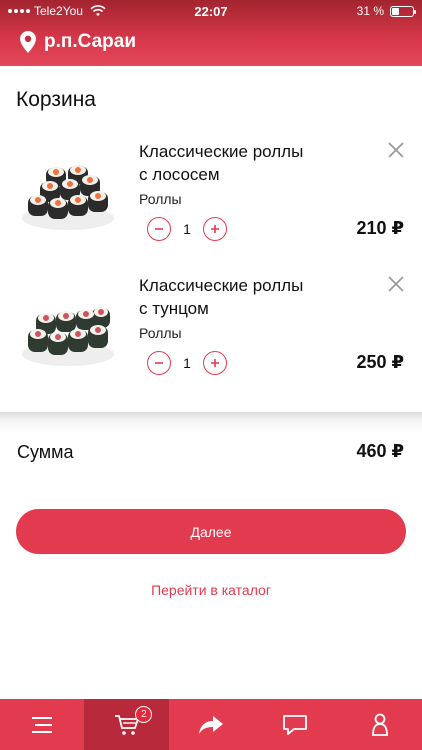 The width and height of the screenshot is (422, 750). I want to click on location-name: р.п.Сараи, so click(90, 41).